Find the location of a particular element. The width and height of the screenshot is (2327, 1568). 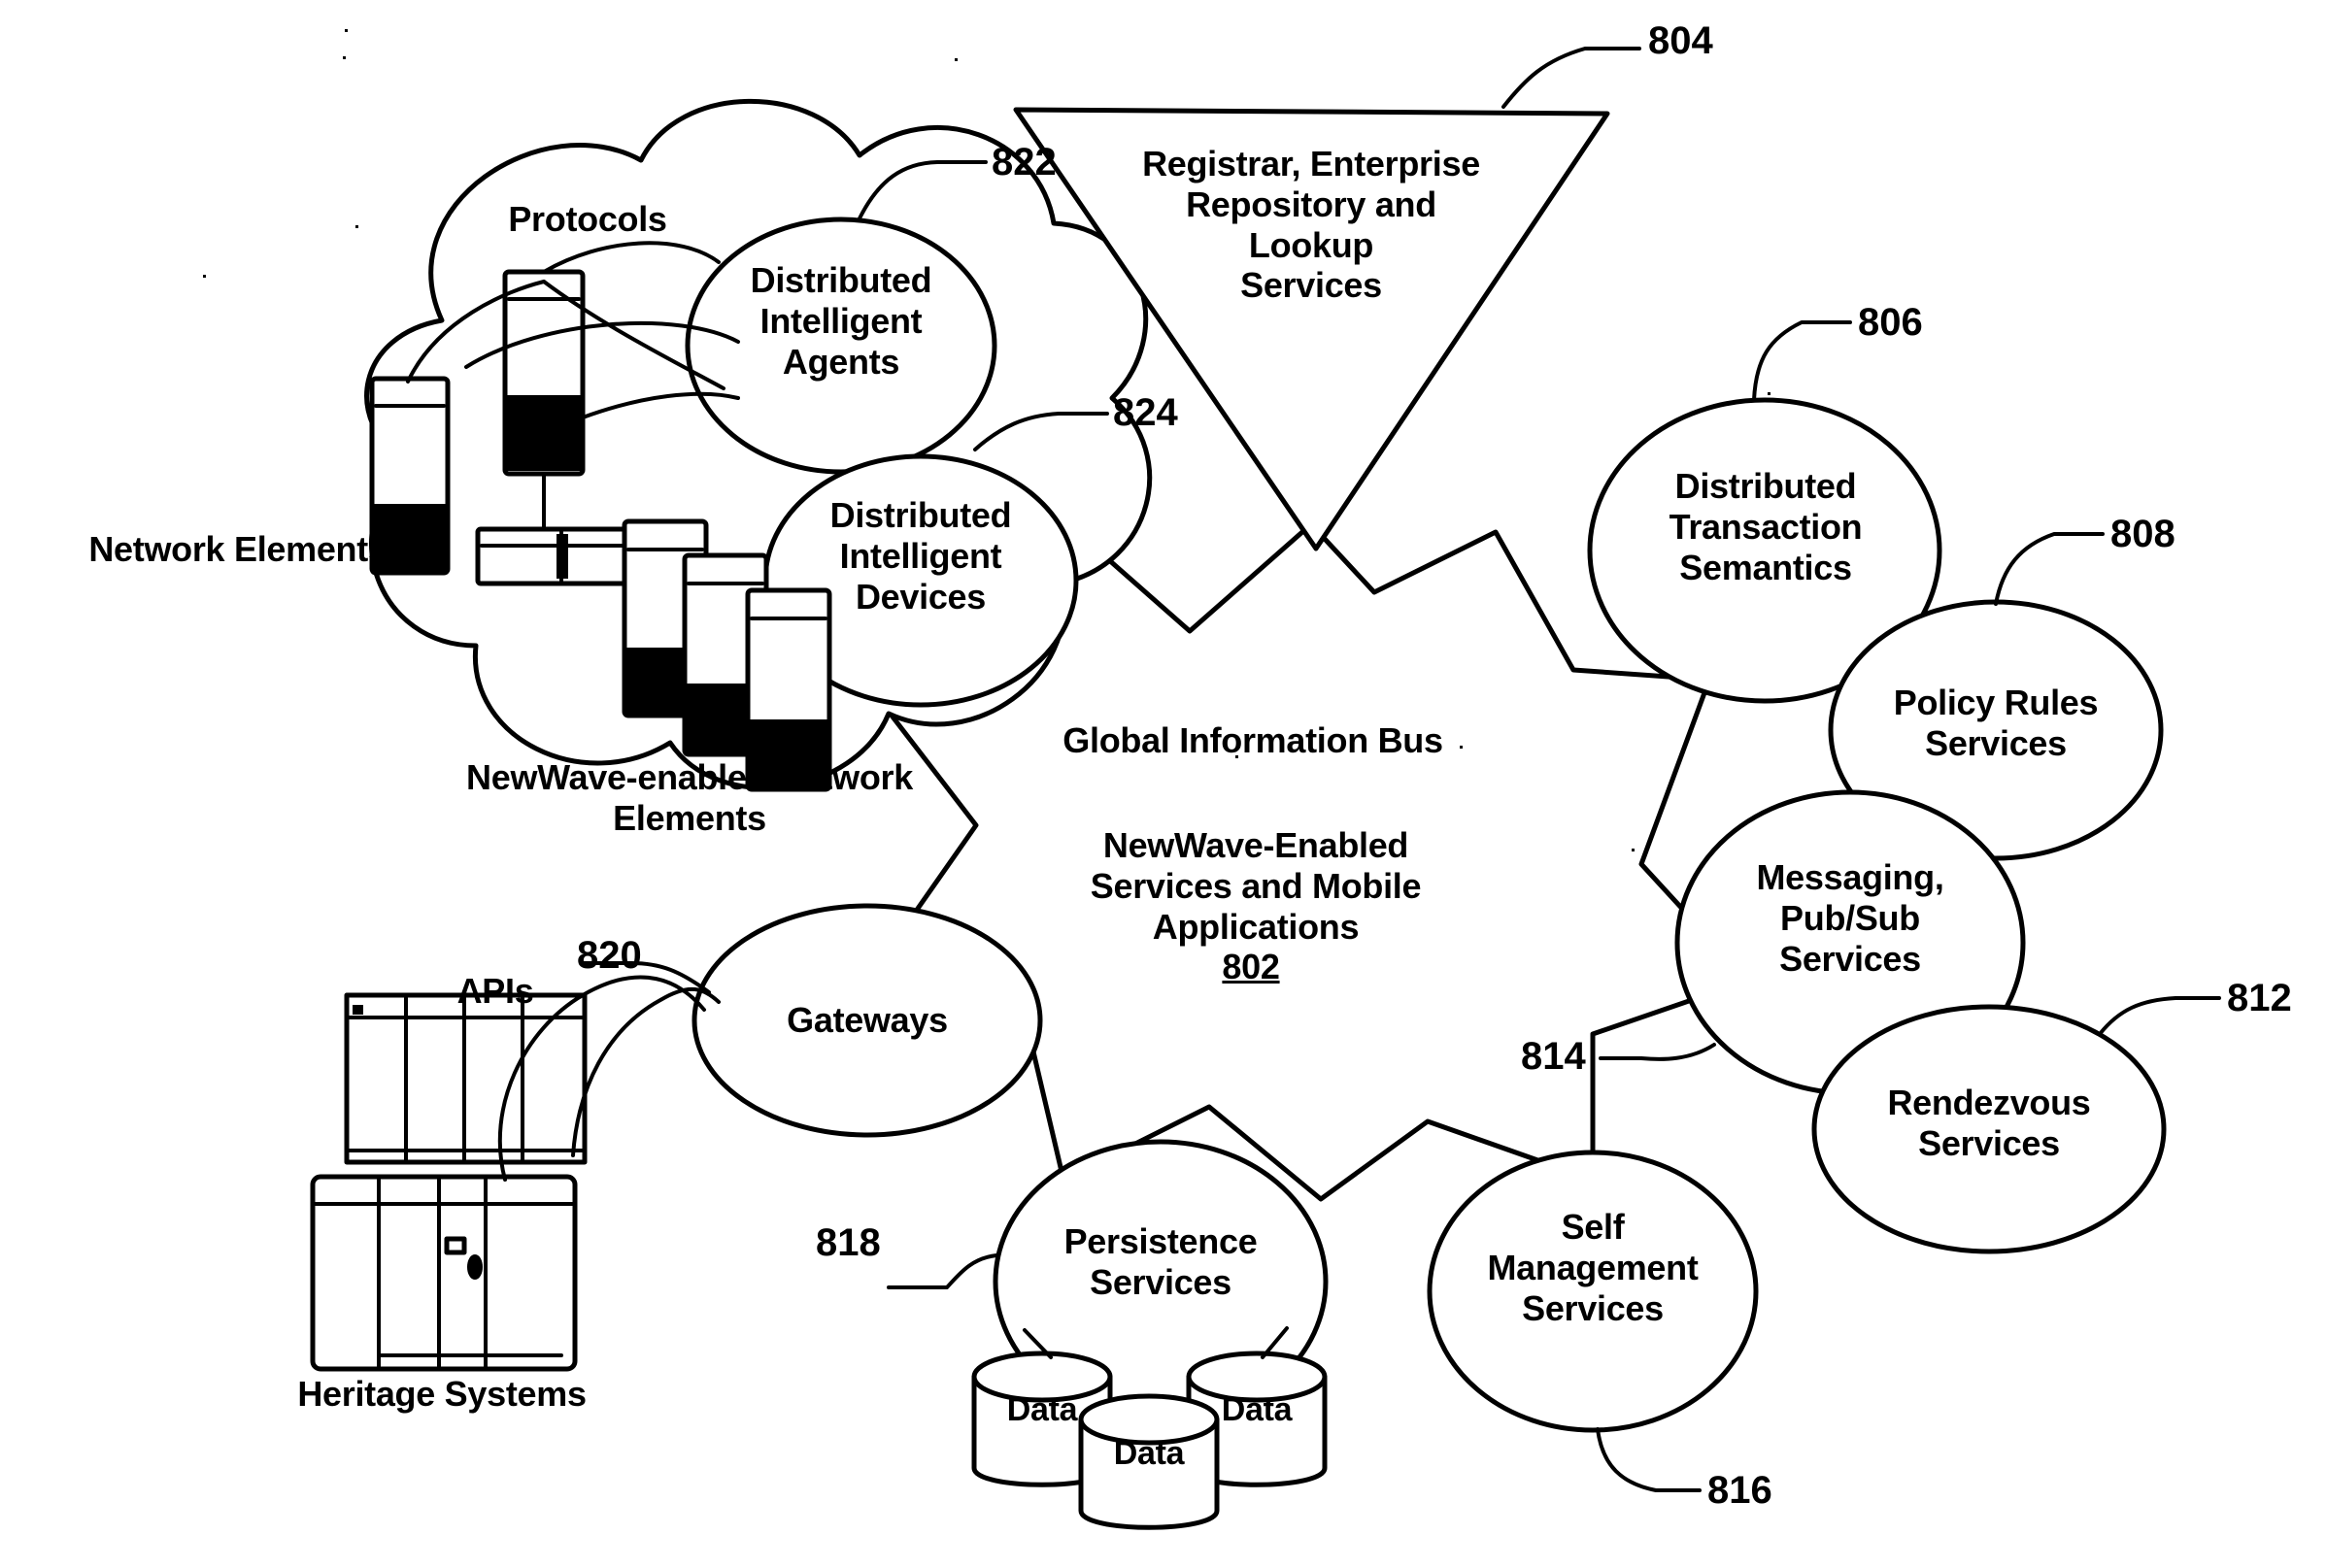

newwave-enabled-network-elements-label: NewWave-enabled Network Elements is located at coordinates (689, 797).